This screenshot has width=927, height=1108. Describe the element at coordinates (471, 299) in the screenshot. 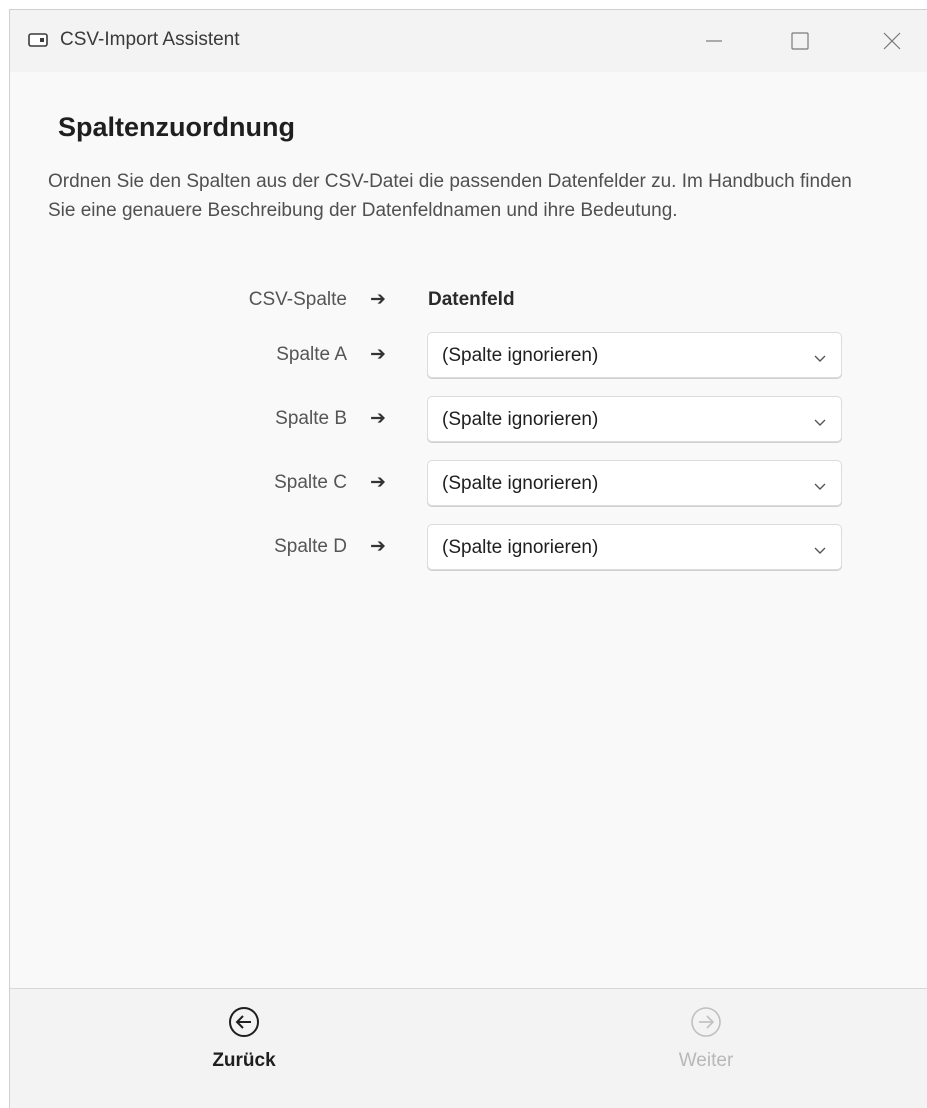

I see `data-field-header: Datenfeld` at that location.